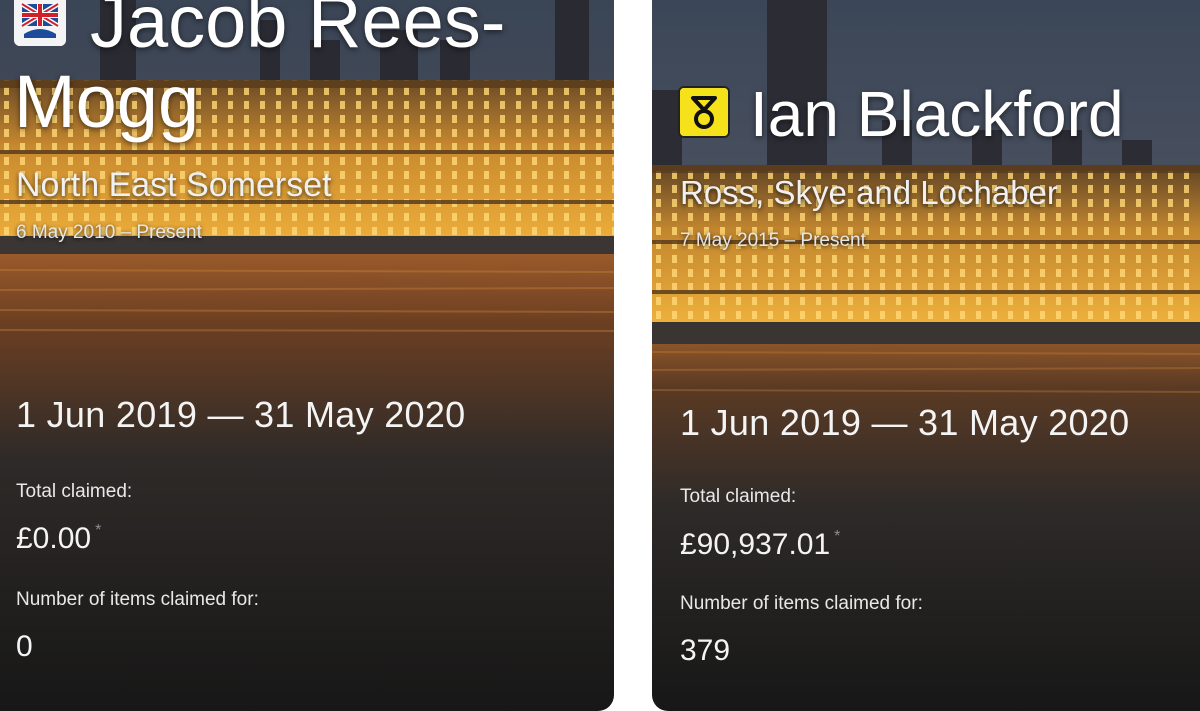  Describe the element at coordinates (109, 232) in the screenshot. I see `tenure-dates: 6 May 2010 – Present` at that location.